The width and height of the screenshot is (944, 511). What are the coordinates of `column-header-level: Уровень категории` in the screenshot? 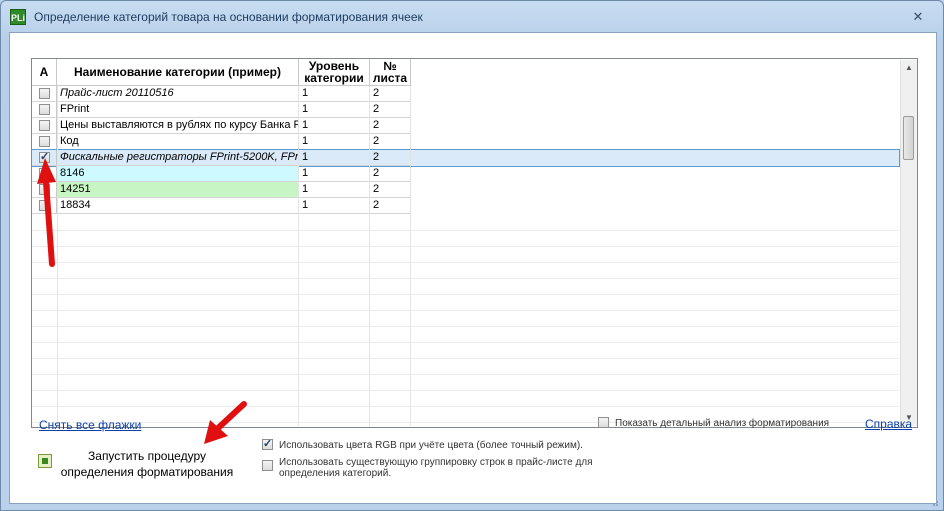 It's located at (334, 72).